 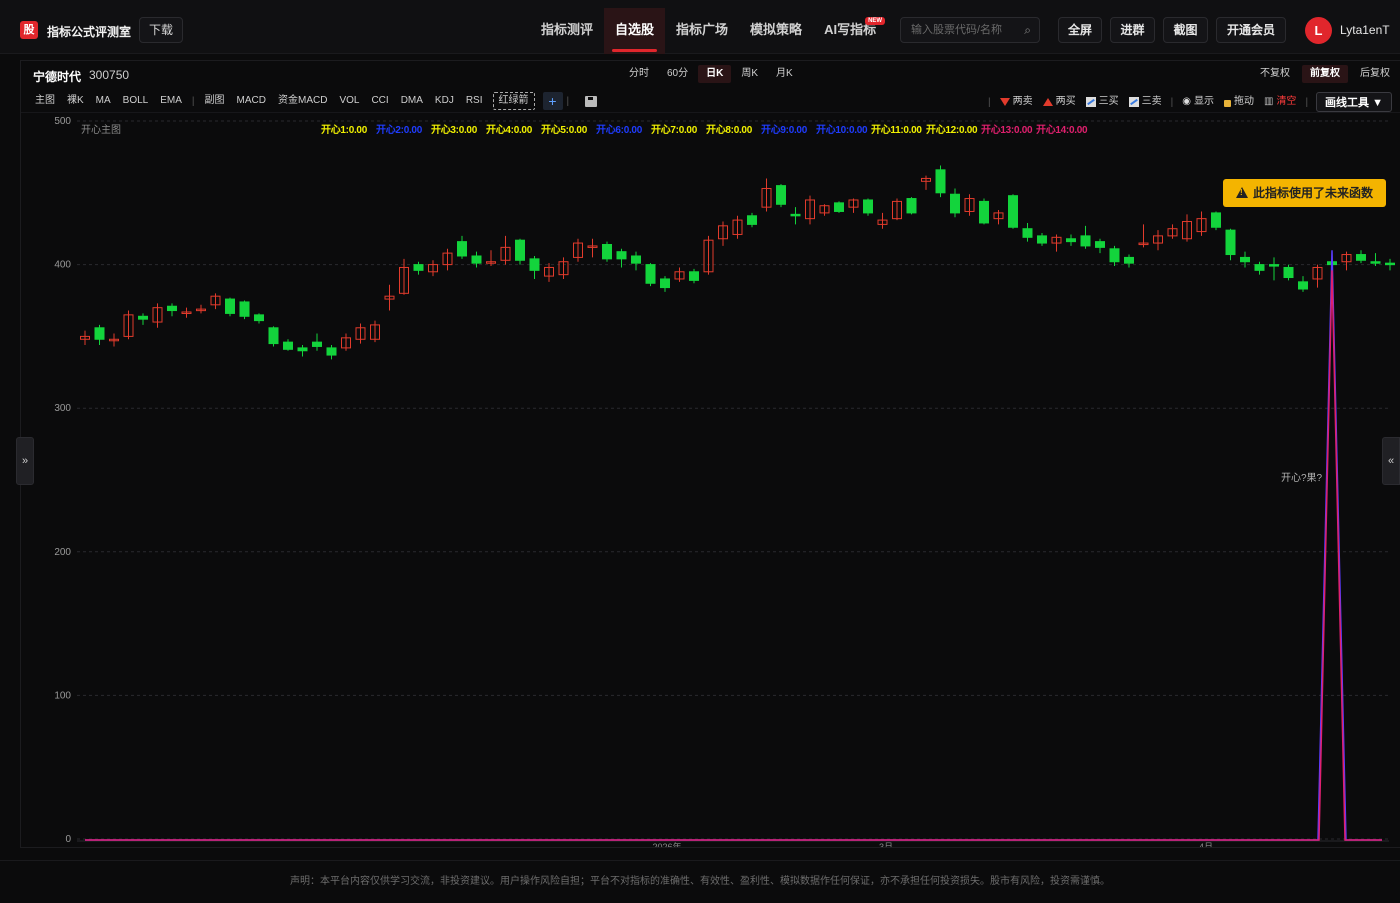 I want to click on tool-drag: 拖动, so click(x=1239, y=102).